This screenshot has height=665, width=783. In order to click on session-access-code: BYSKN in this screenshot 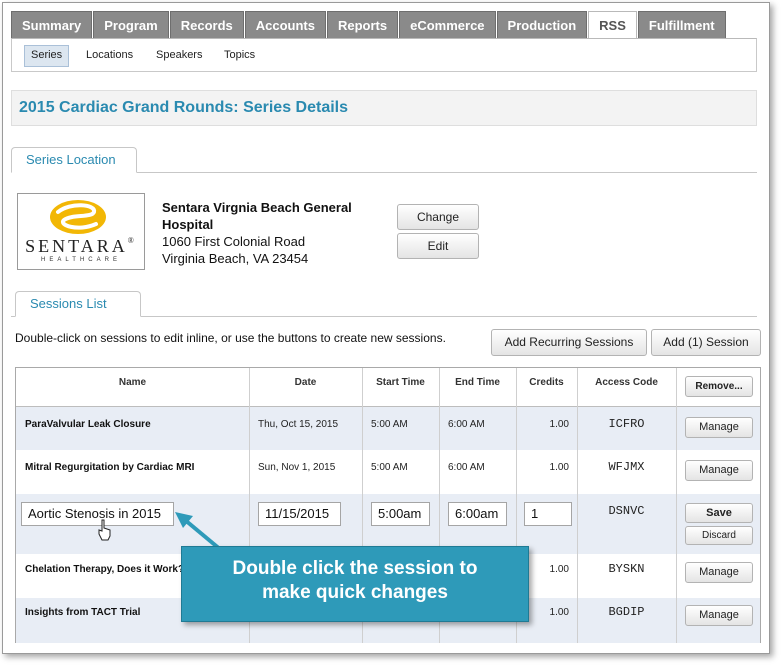, I will do `click(626, 569)`.